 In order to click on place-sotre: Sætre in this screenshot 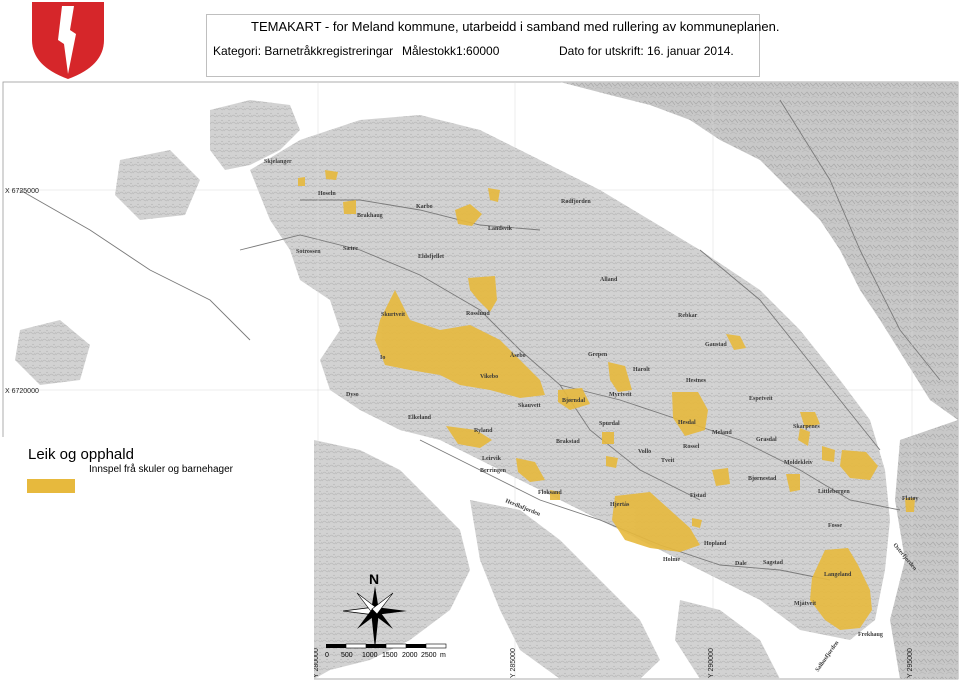, I will do `click(350, 249)`.